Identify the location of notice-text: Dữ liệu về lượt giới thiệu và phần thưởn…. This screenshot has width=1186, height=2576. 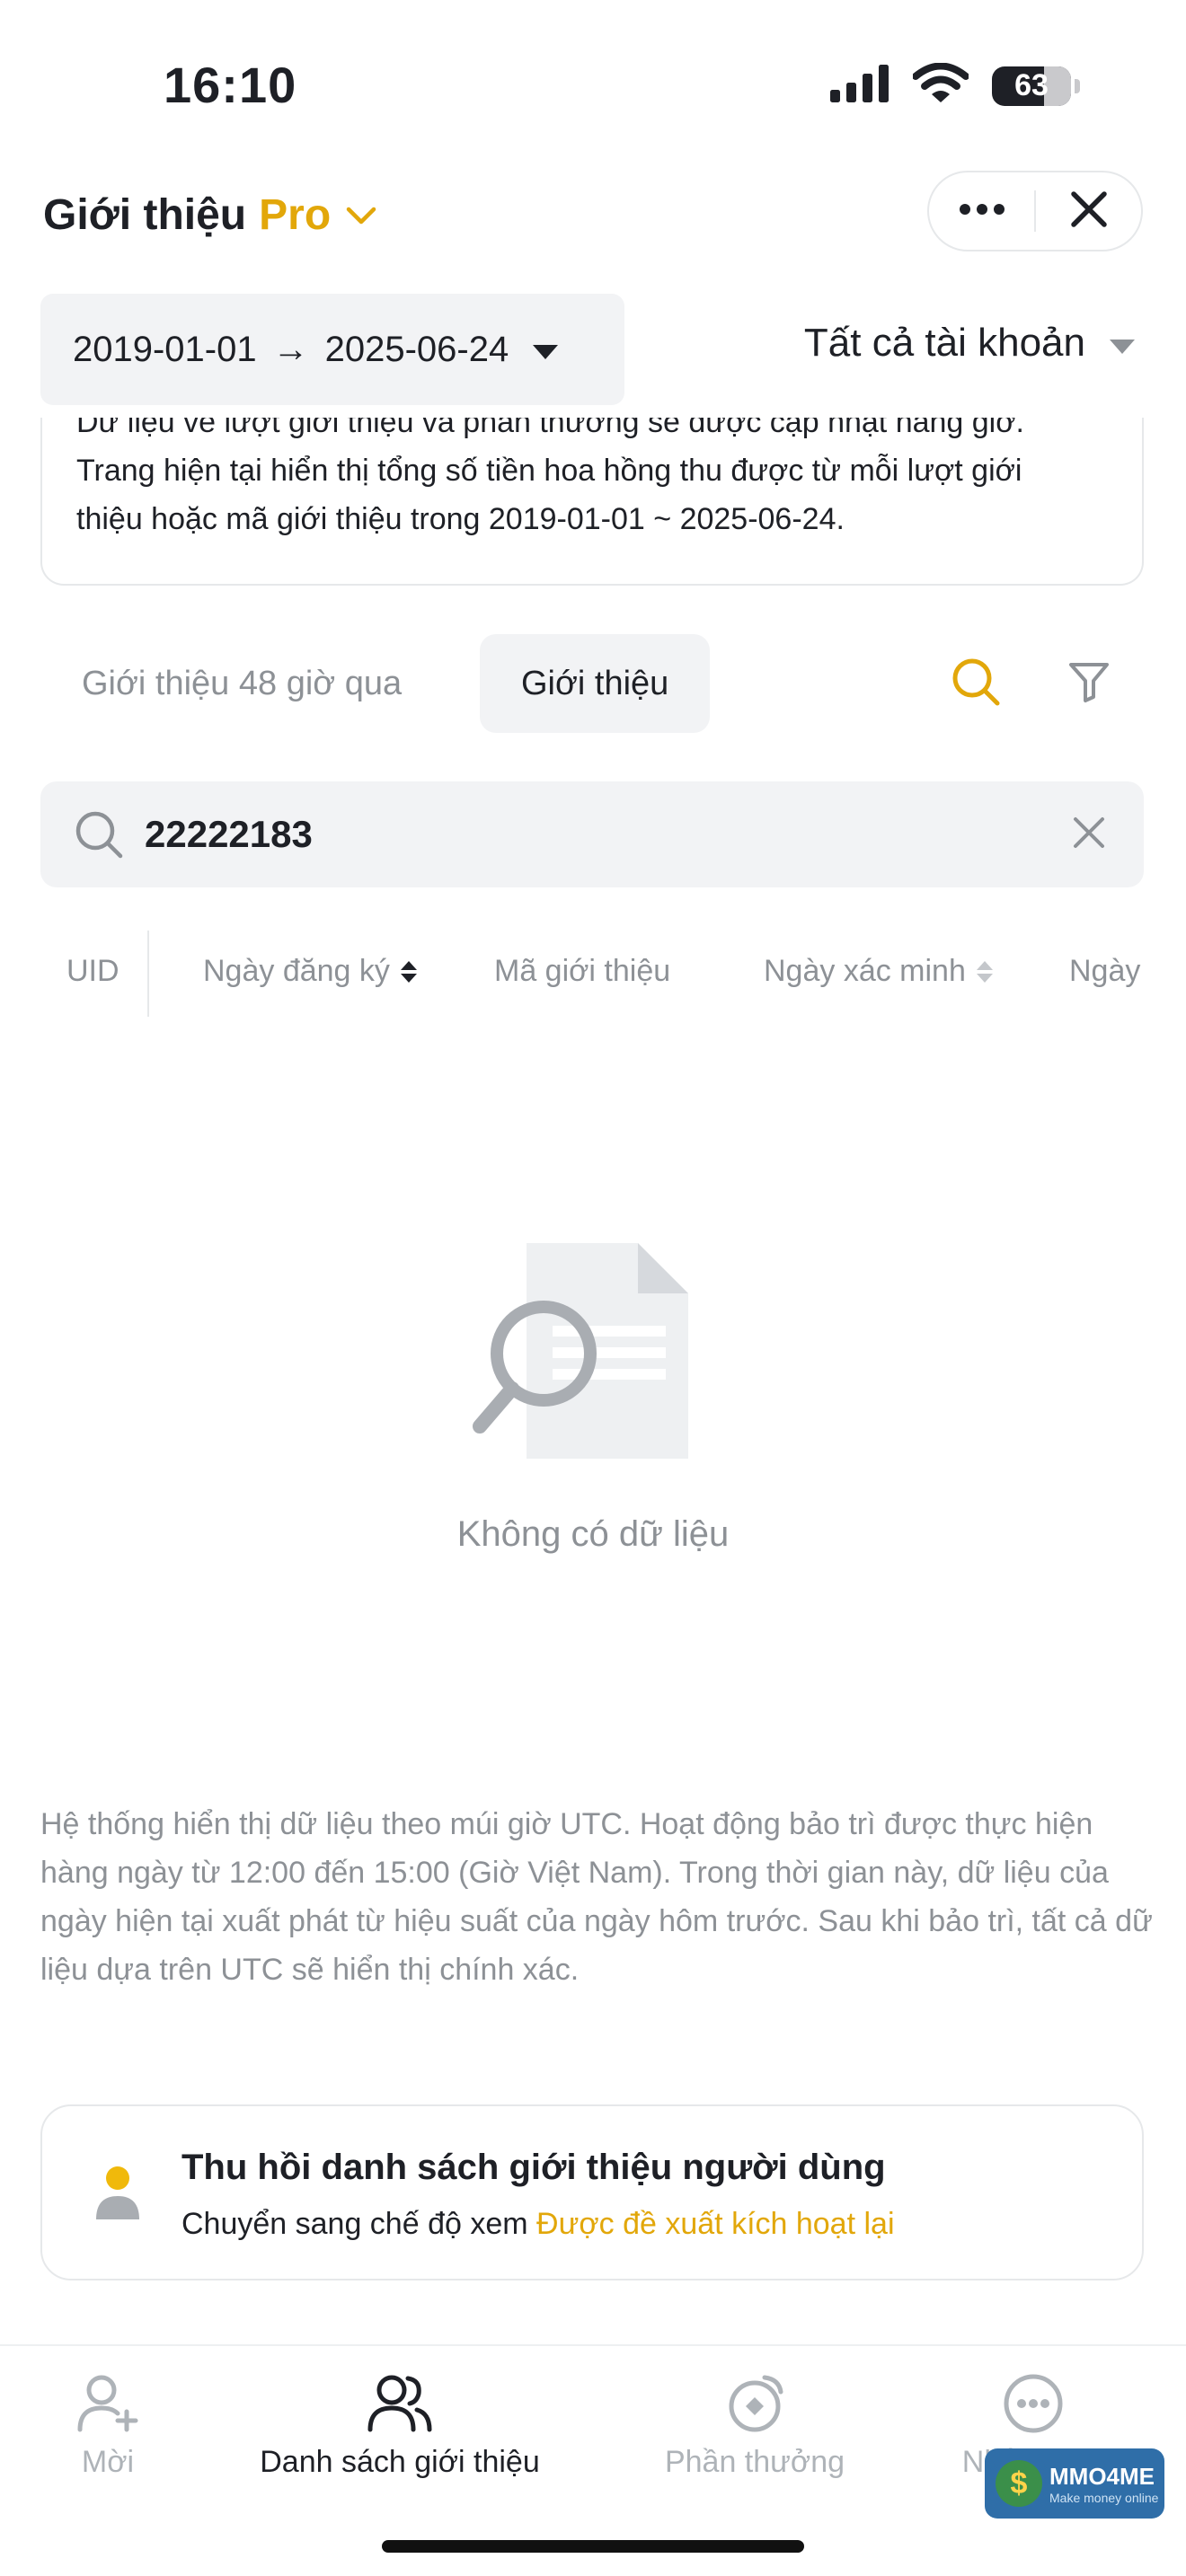
(593, 480).